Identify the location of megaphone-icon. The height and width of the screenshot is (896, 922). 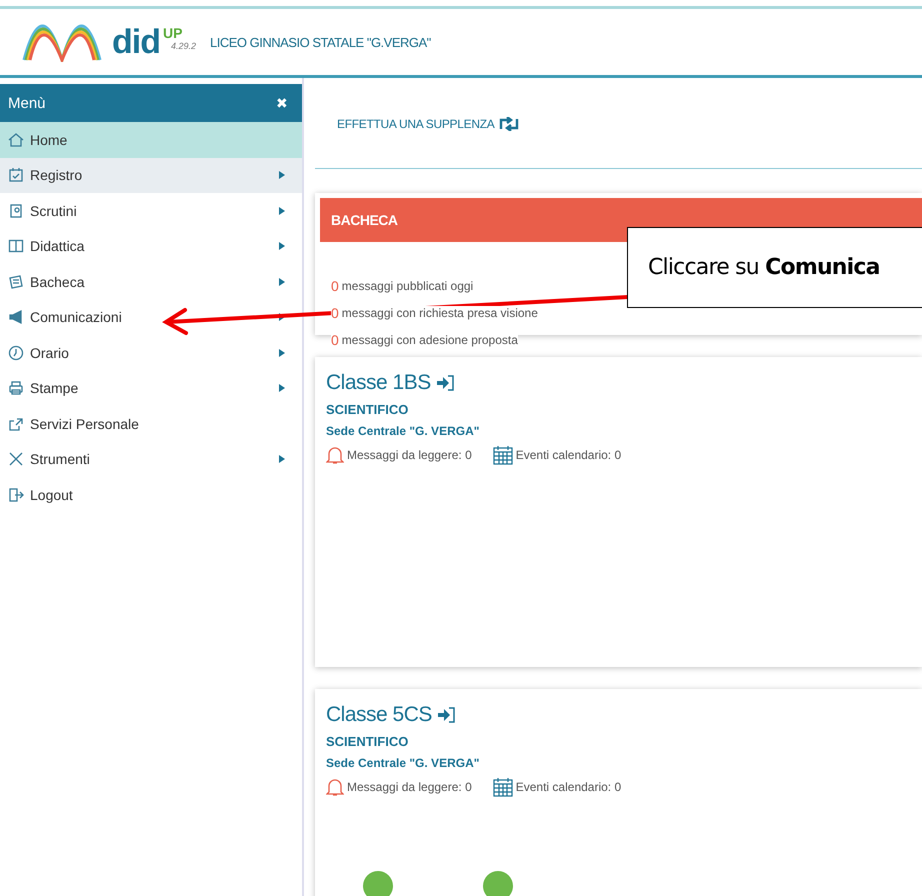
(16, 317).